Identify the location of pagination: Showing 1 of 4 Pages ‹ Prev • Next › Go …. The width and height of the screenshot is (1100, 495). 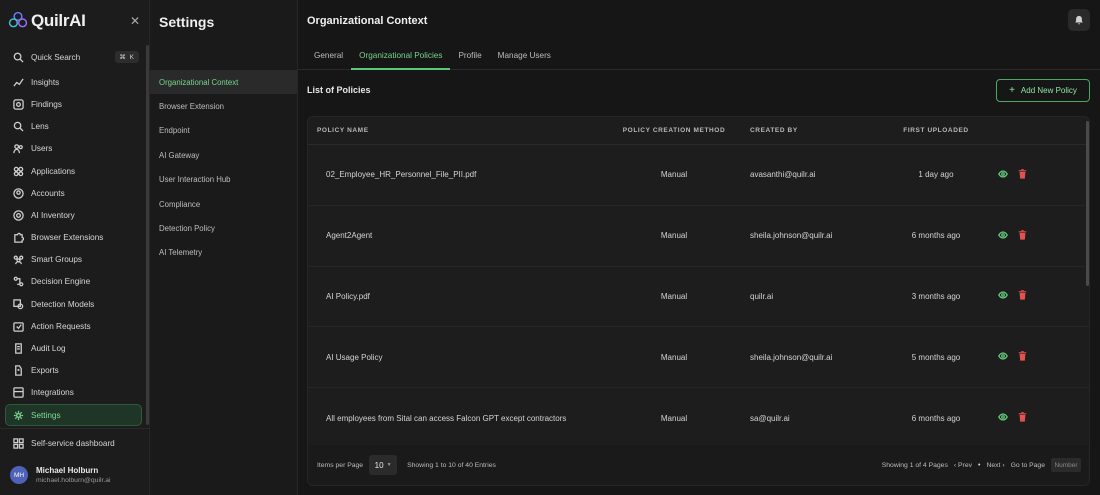
(985, 465).